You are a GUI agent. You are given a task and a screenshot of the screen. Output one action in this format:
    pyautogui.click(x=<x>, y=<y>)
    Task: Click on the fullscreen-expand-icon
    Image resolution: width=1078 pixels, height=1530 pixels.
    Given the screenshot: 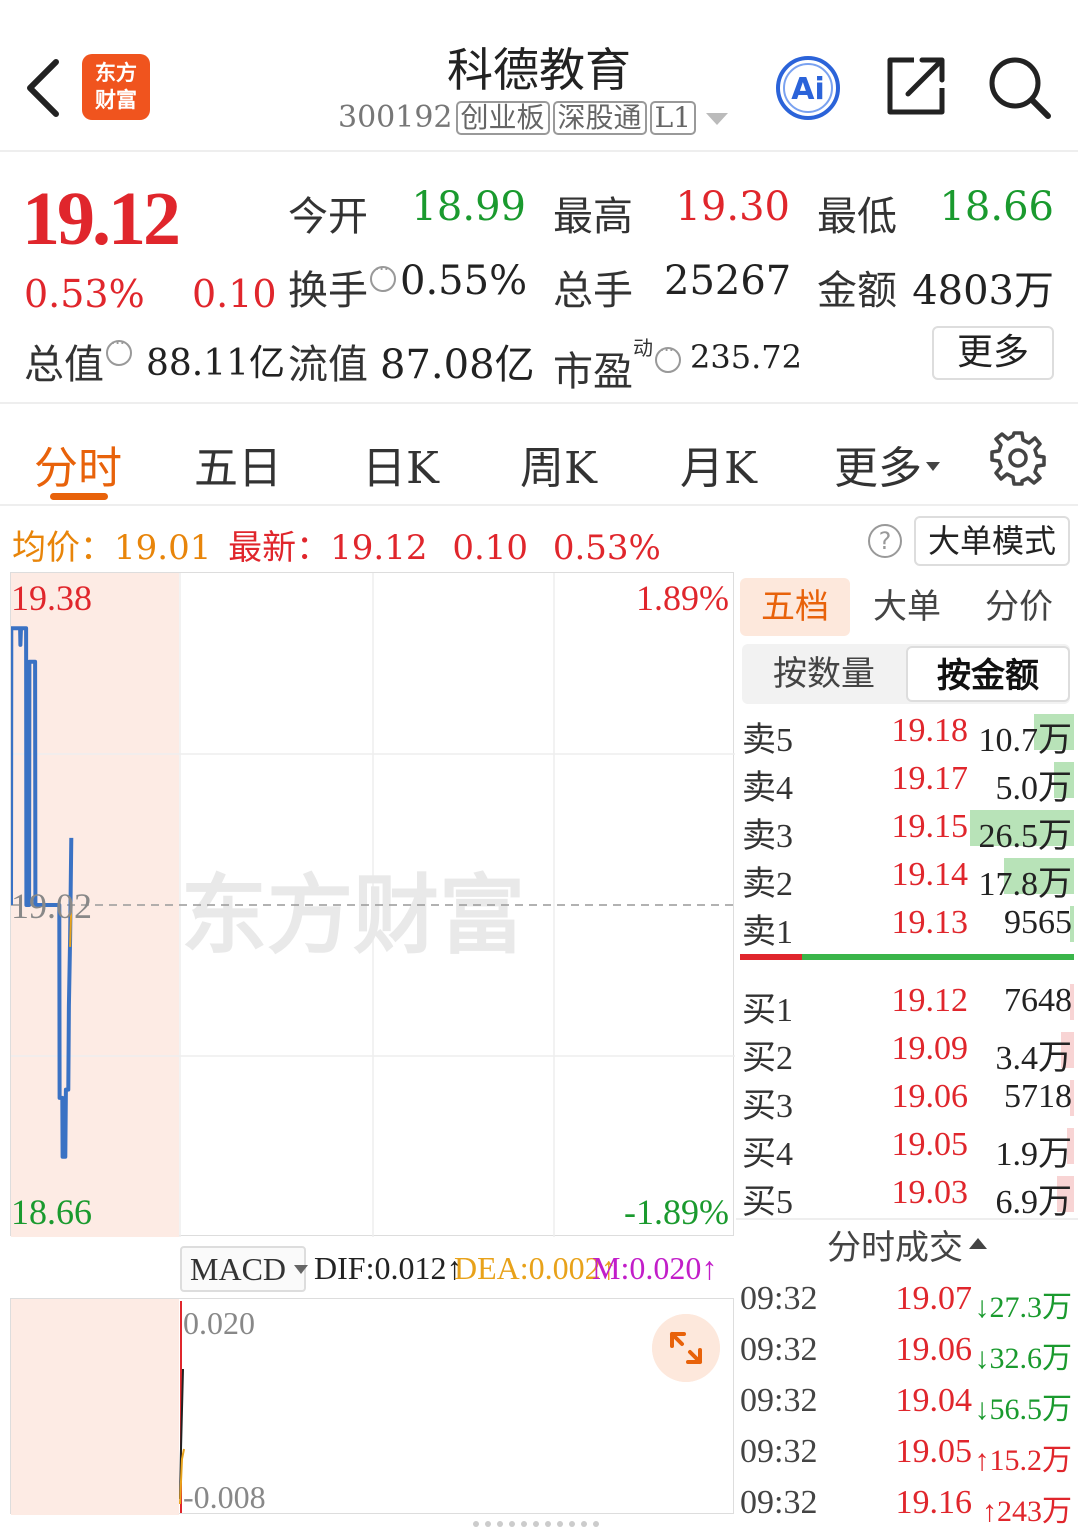 What is the action you would take?
    pyautogui.click(x=686, y=1348)
    